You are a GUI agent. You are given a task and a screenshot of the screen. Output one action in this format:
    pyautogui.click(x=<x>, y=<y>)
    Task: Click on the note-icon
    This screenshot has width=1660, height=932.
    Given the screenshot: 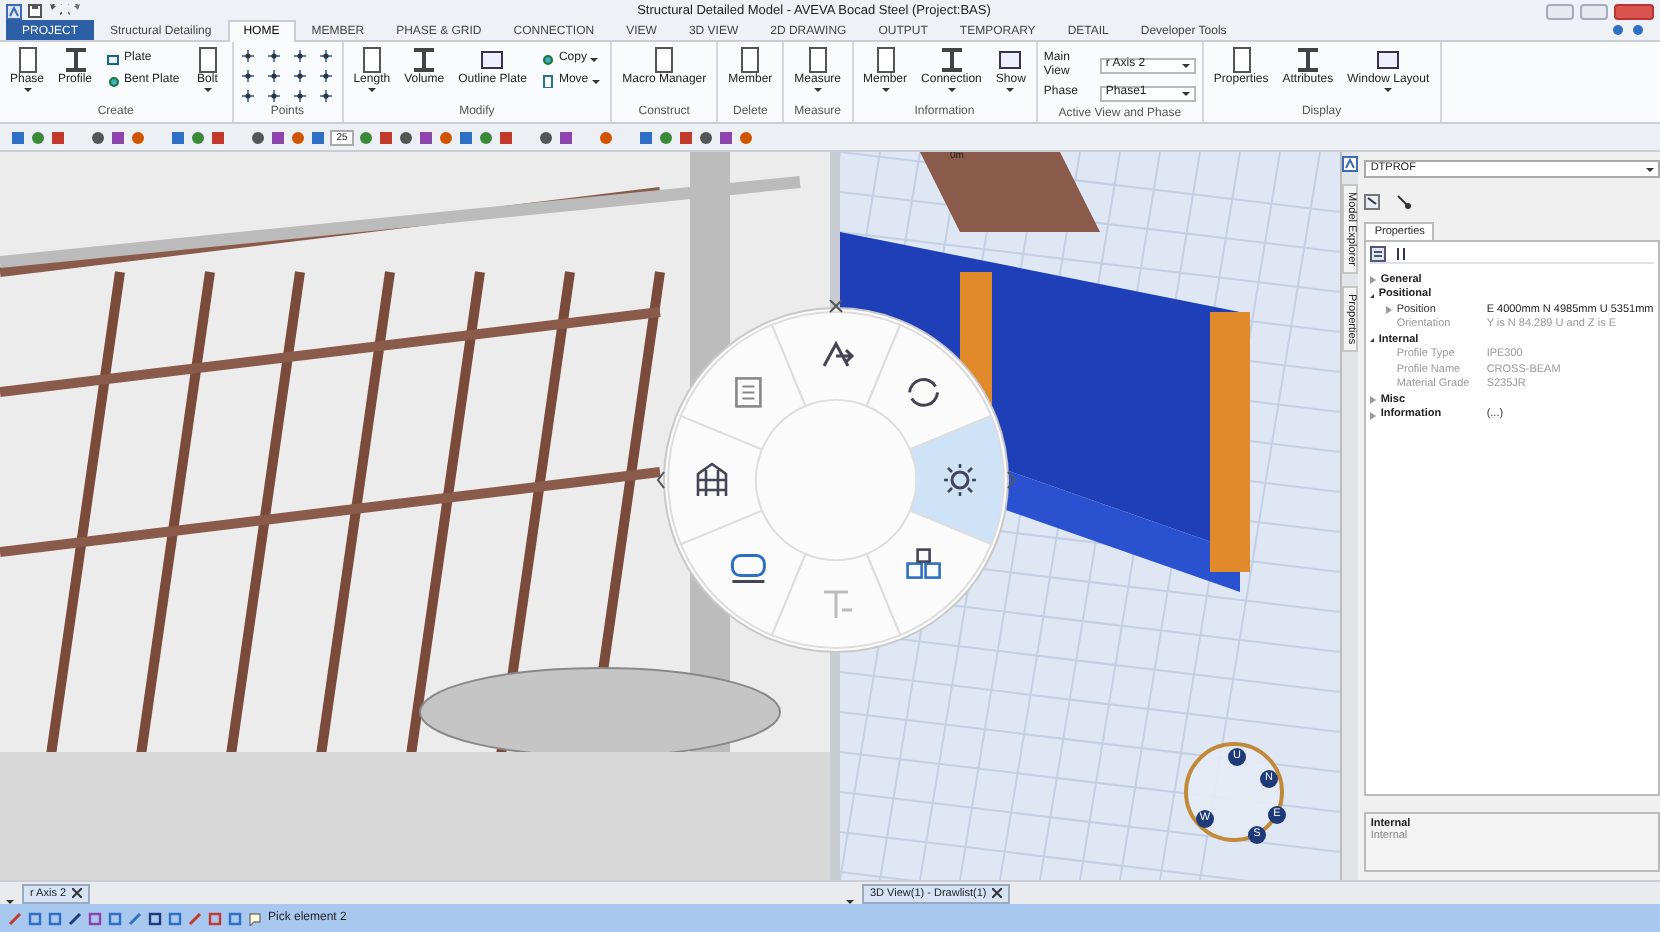 What is the action you would take?
    pyautogui.click(x=255, y=918)
    